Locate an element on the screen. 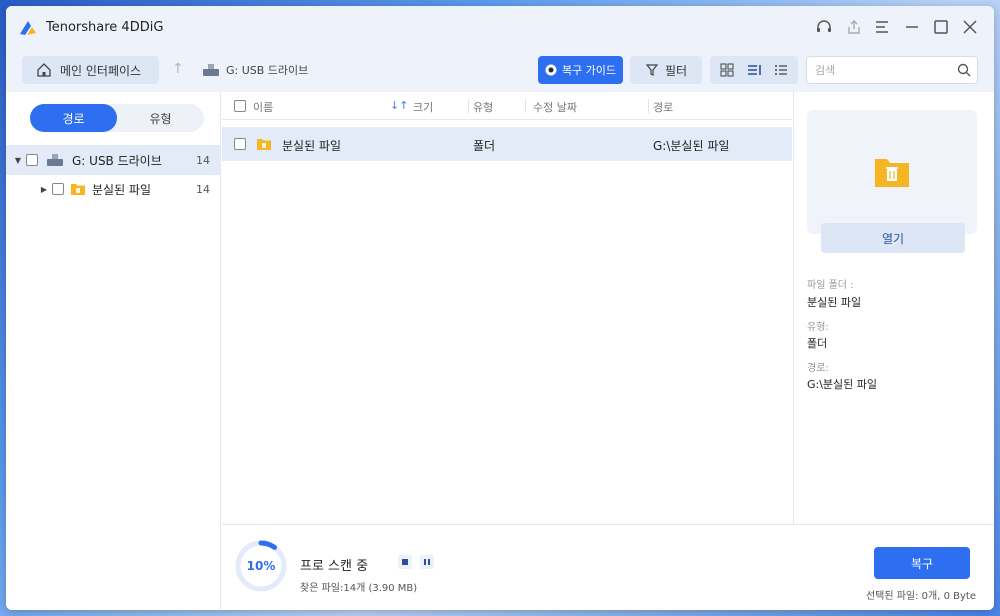 Image resolution: width=1000 pixels, height=616 pixels. search-box is located at coordinates (892, 70).